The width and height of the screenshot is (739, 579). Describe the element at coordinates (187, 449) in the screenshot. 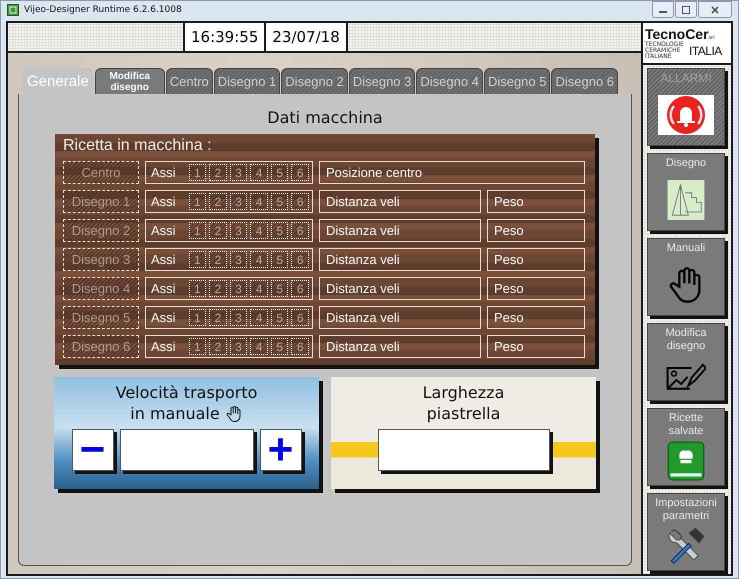

I see `speed-input` at that location.